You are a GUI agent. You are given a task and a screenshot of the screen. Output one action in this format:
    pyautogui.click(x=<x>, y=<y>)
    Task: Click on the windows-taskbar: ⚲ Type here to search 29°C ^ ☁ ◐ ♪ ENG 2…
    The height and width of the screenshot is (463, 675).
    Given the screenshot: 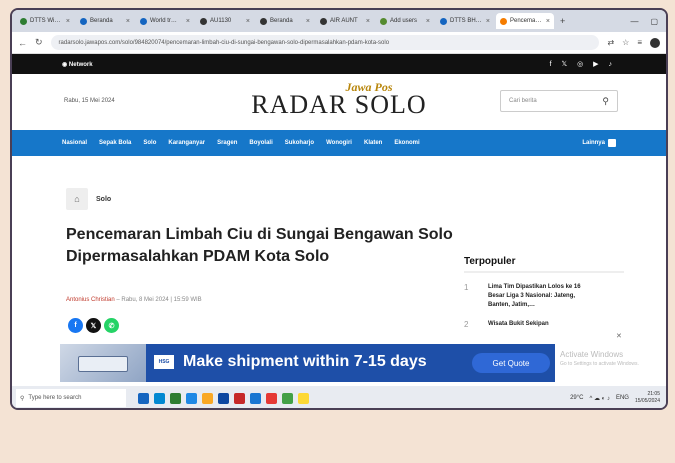 What is the action you would take?
    pyautogui.click(x=339, y=397)
    